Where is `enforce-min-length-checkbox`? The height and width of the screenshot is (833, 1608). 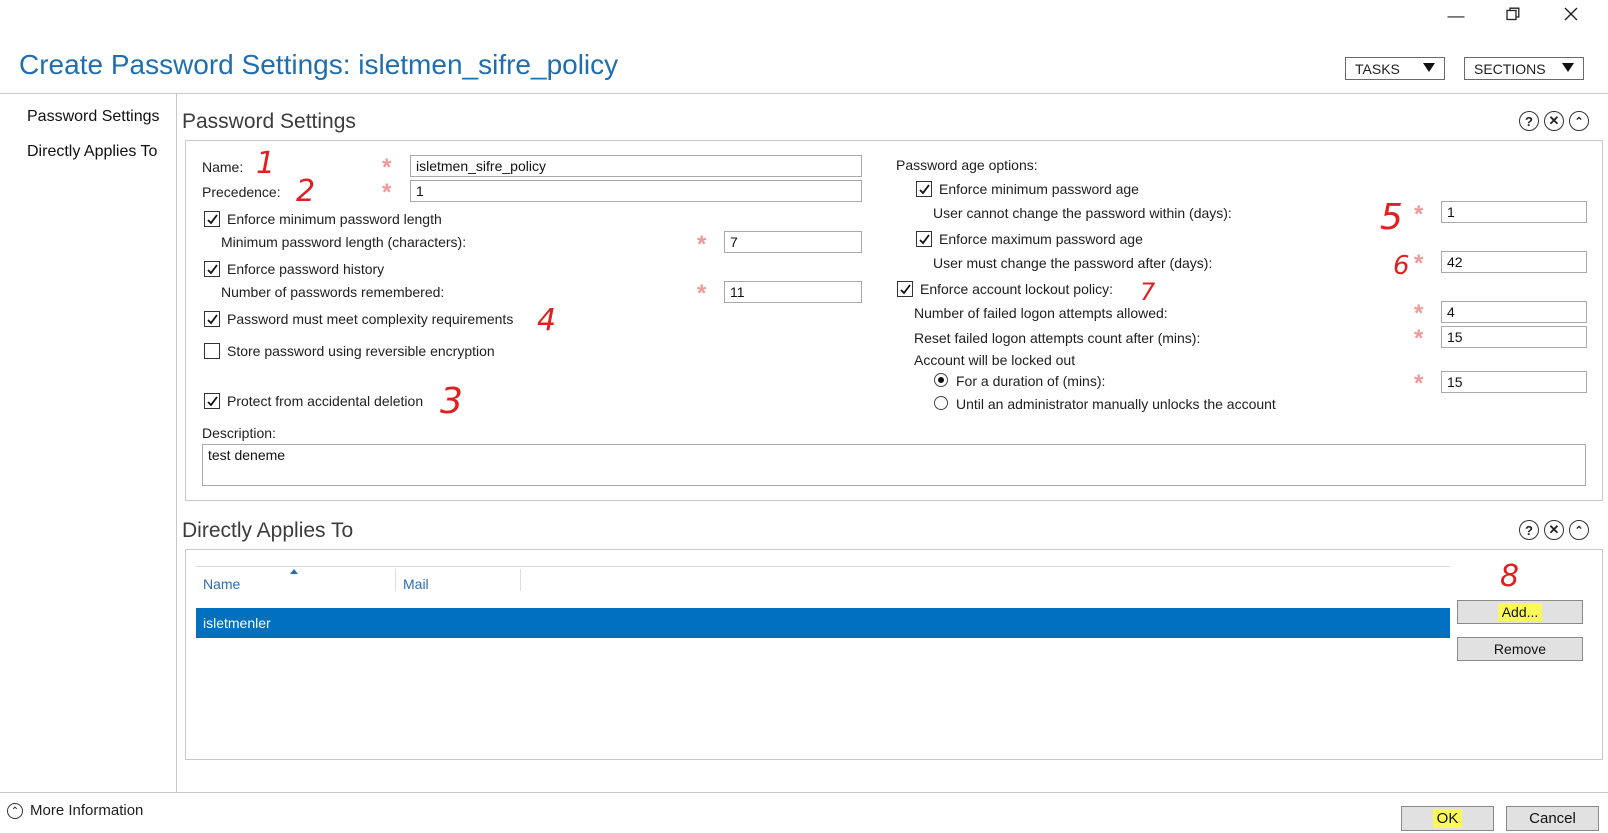 enforce-min-length-checkbox is located at coordinates (212, 219).